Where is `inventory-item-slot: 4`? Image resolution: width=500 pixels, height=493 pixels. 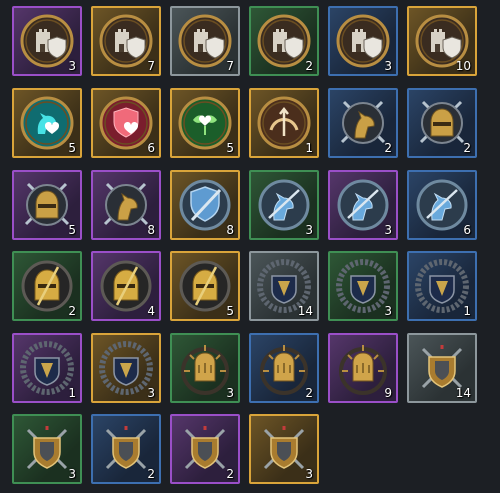
inventory-item-slot: 4 is located at coordinates (126, 286).